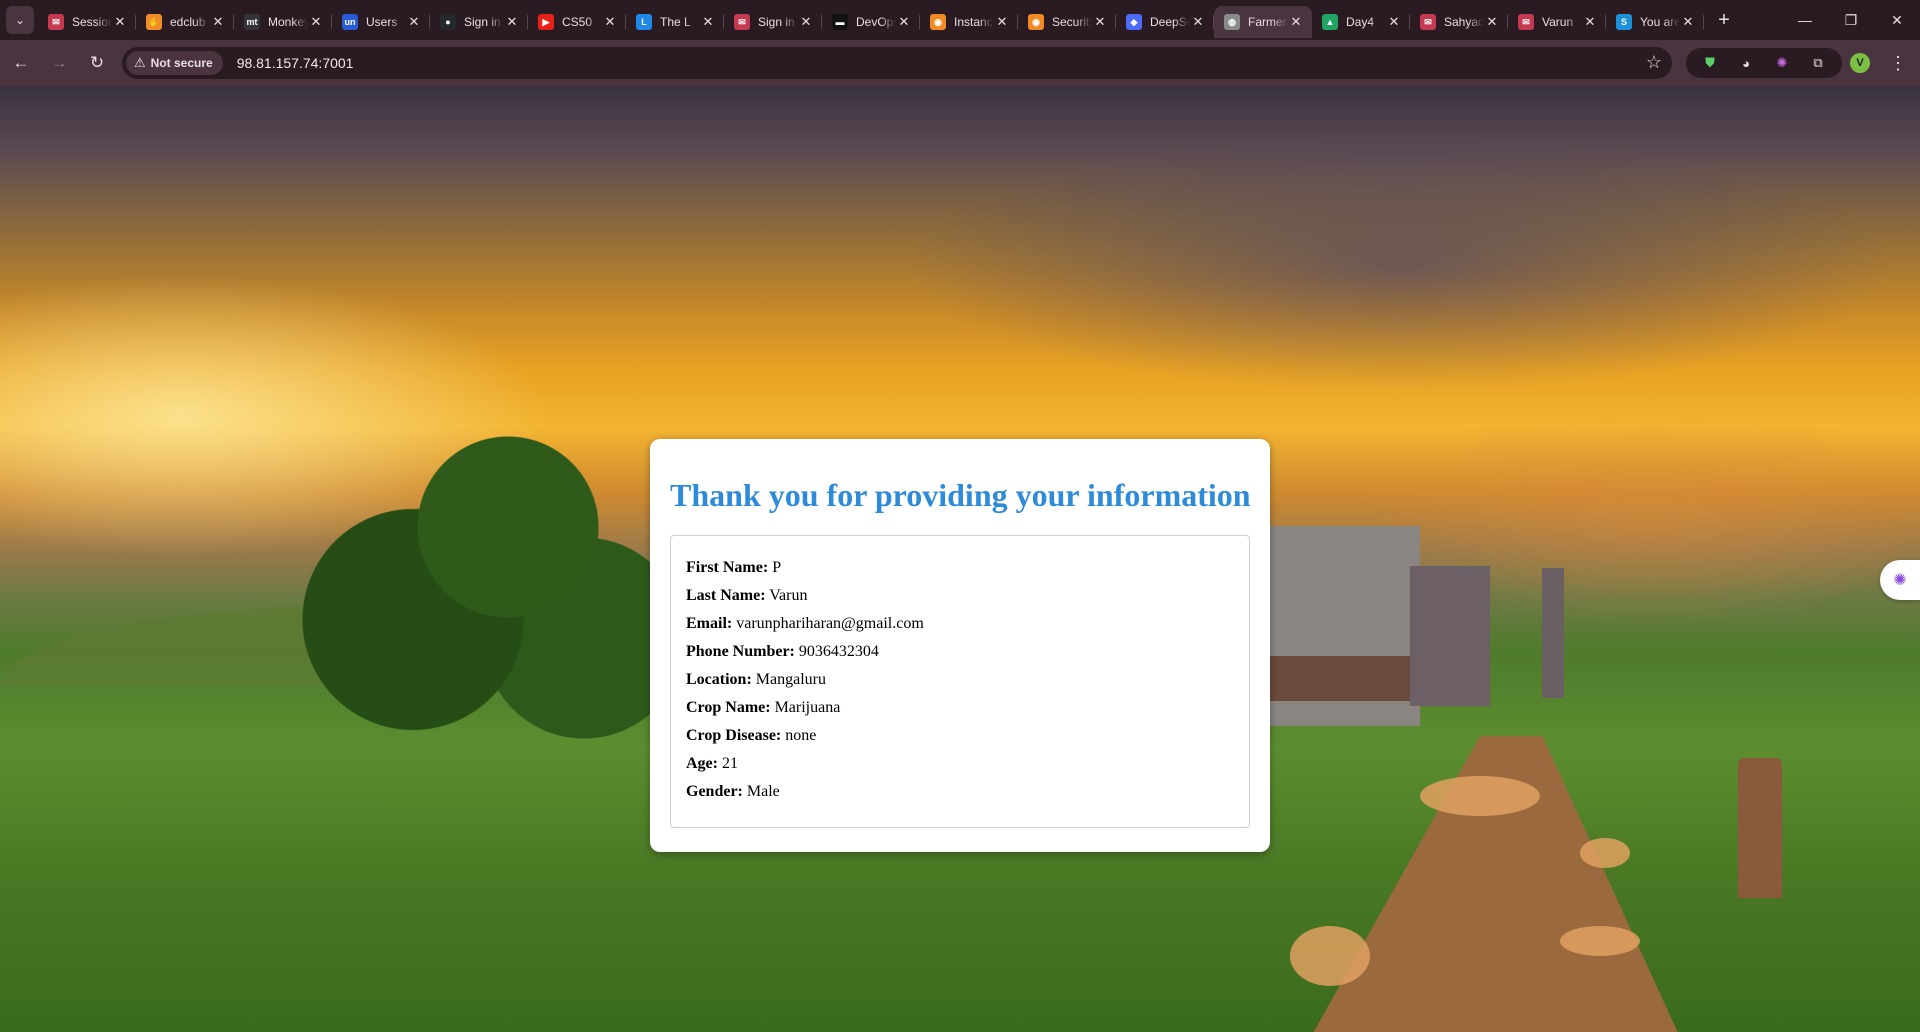 This screenshot has width=1920, height=1032. I want to click on chevron-down-icon: ⌄, so click(20, 20).